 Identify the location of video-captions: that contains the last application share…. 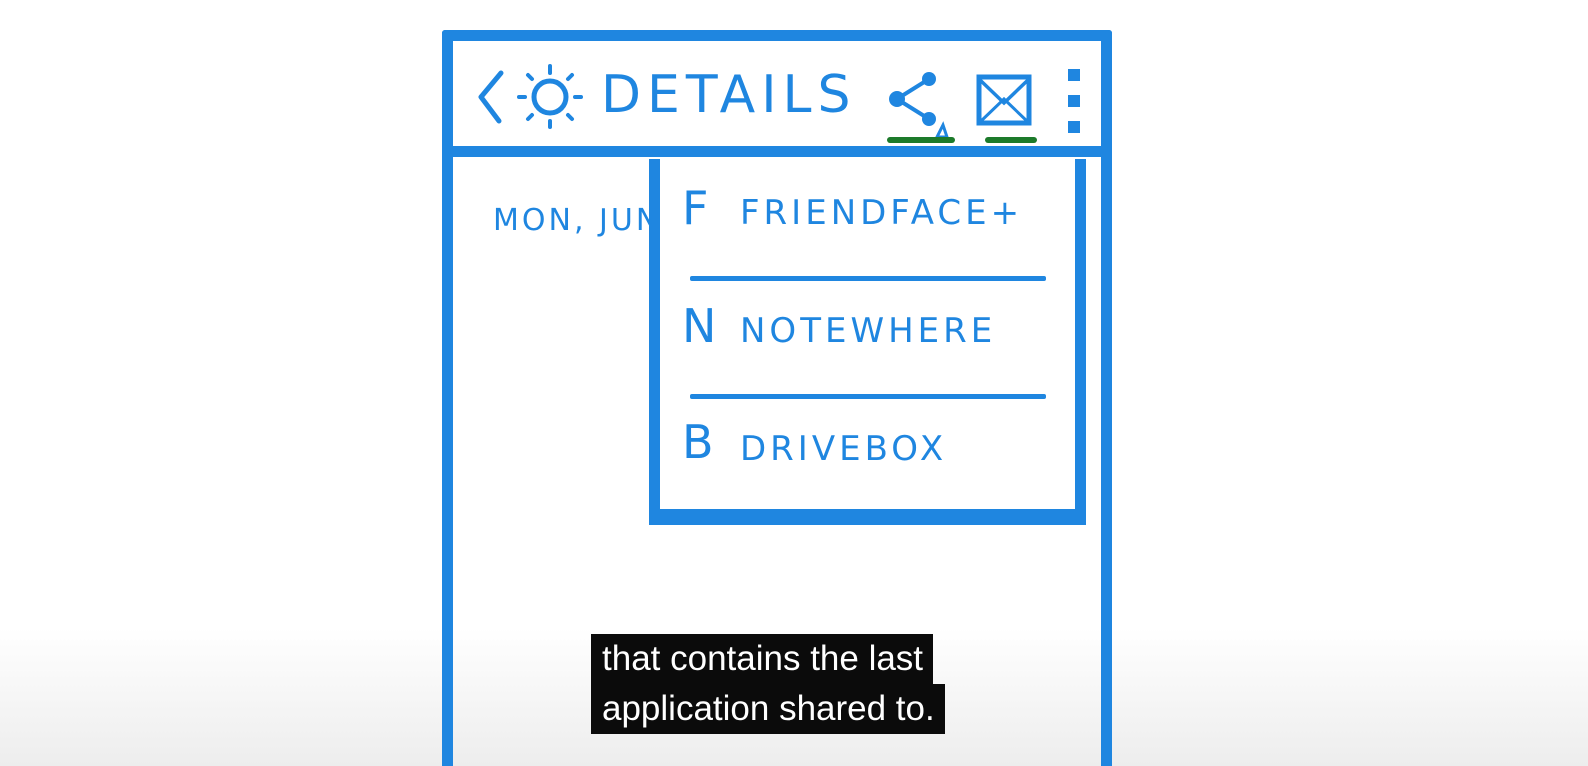
(768, 684).